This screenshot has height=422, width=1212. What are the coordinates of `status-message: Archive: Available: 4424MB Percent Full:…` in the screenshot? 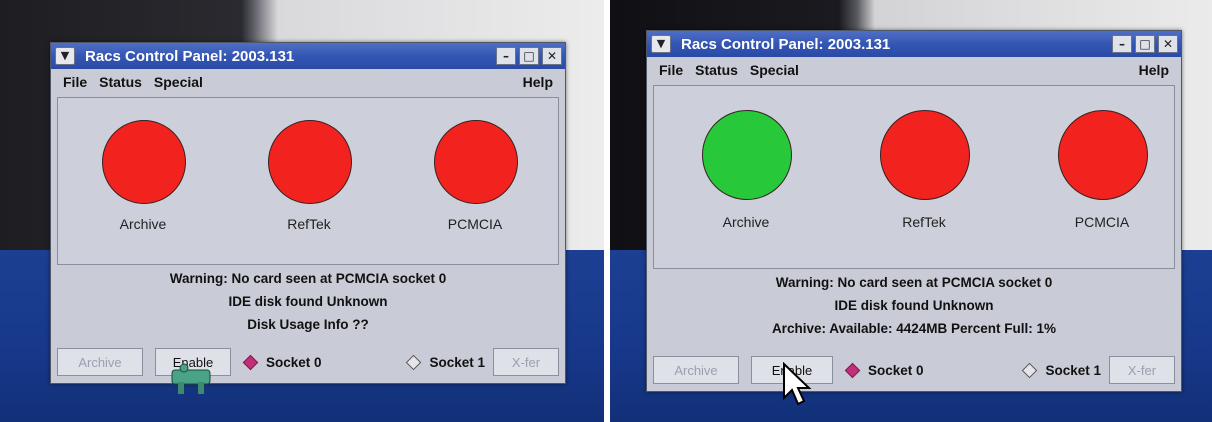 It's located at (914, 328).